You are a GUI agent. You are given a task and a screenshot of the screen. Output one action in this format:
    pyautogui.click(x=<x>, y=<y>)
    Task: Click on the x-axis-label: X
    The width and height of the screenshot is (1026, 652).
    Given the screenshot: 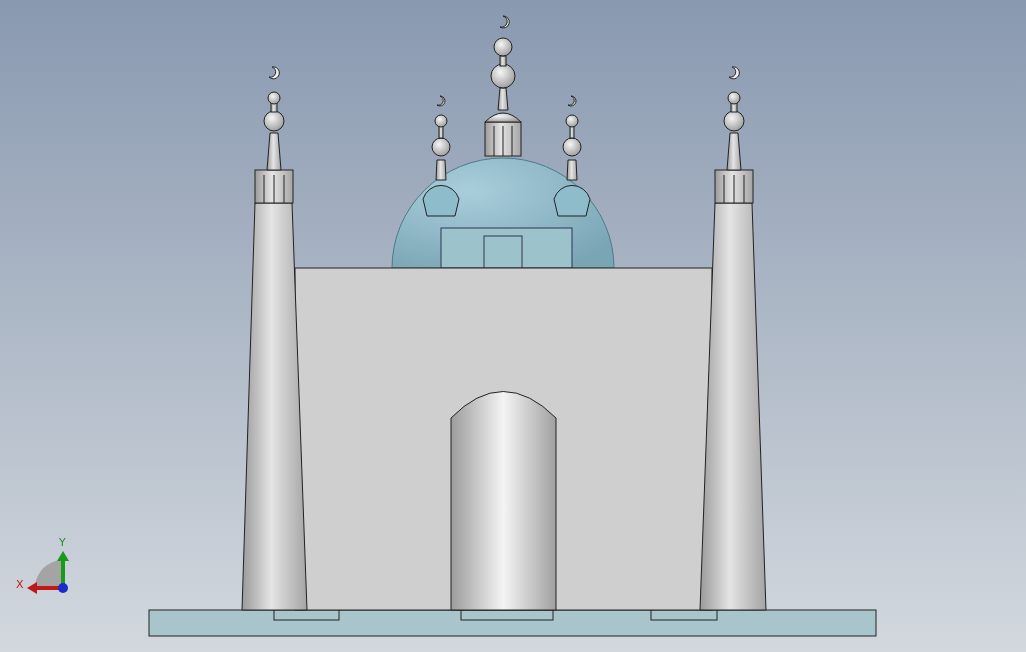 What is the action you would take?
    pyautogui.click(x=20, y=584)
    